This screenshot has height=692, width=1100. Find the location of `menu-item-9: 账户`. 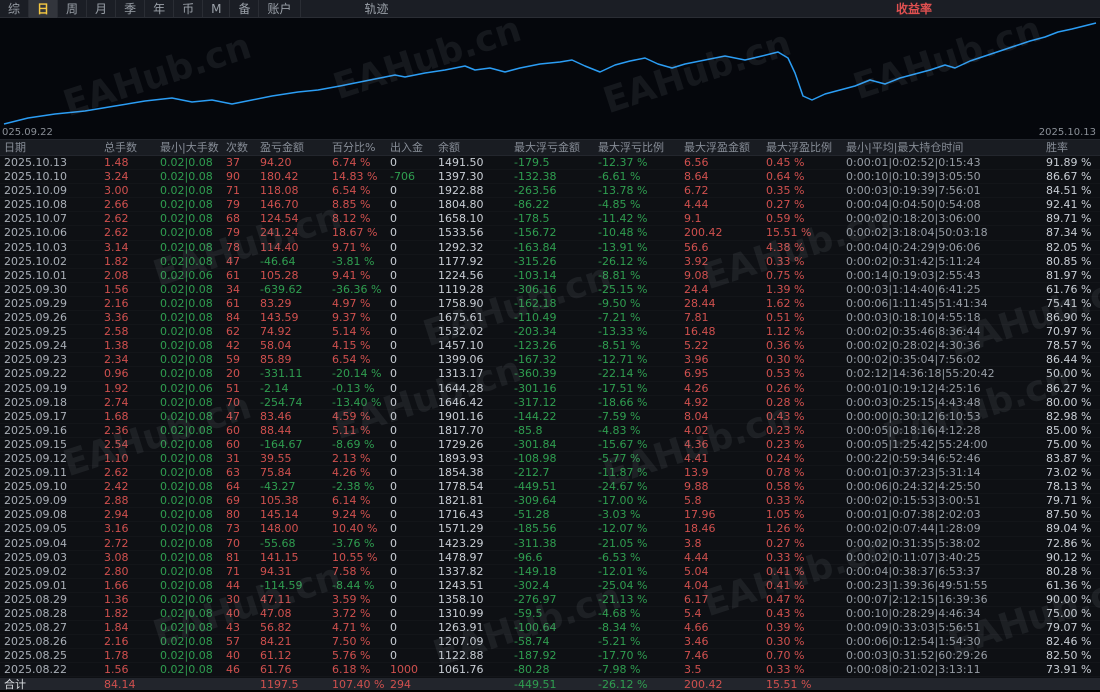

menu-item-9: 账户 is located at coordinates (280, 9).